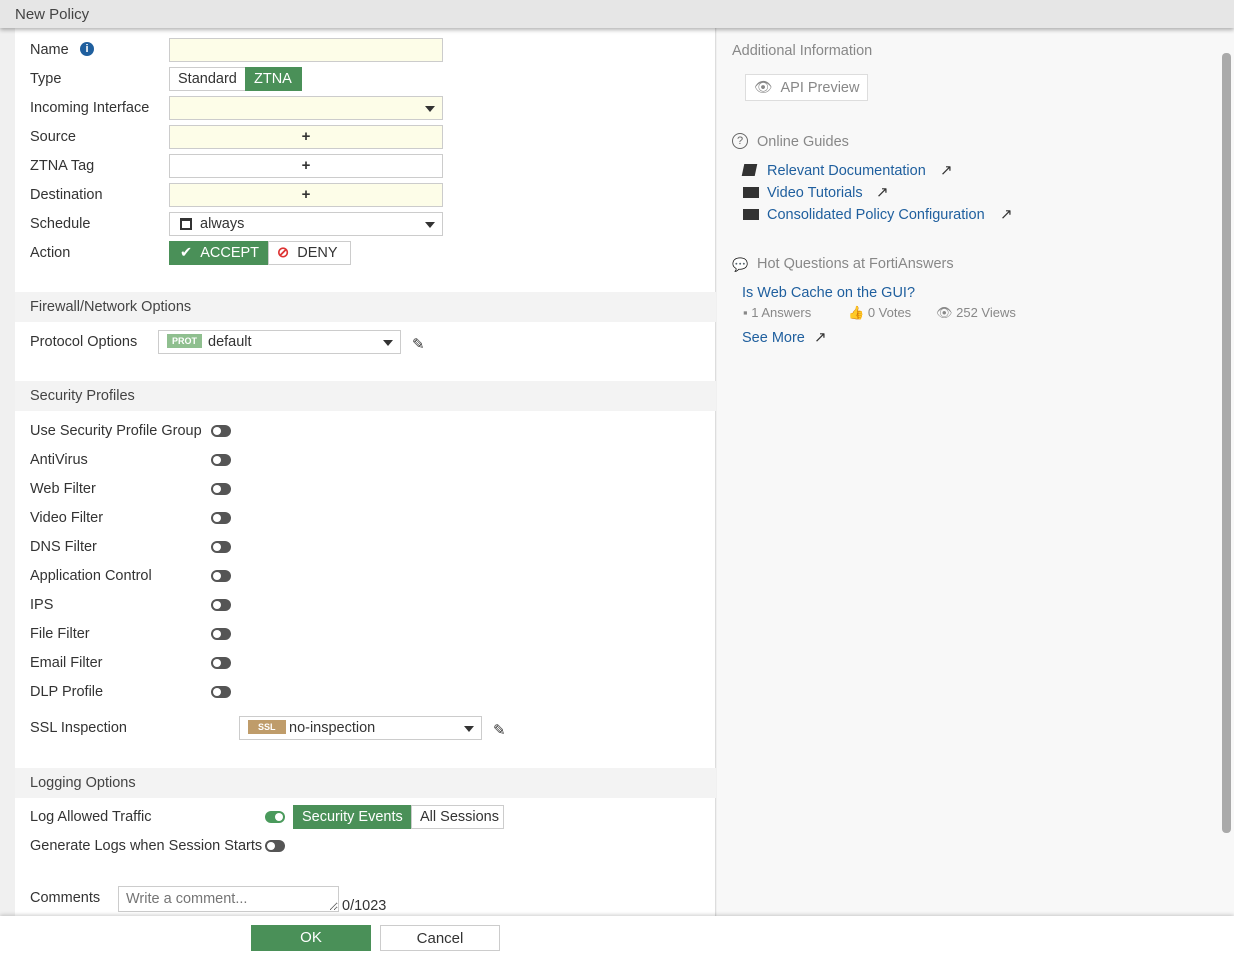 The height and width of the screenshot is (958, 1234). I want to click on action-deny-button: ⊘ DENY, so click(309, 253).